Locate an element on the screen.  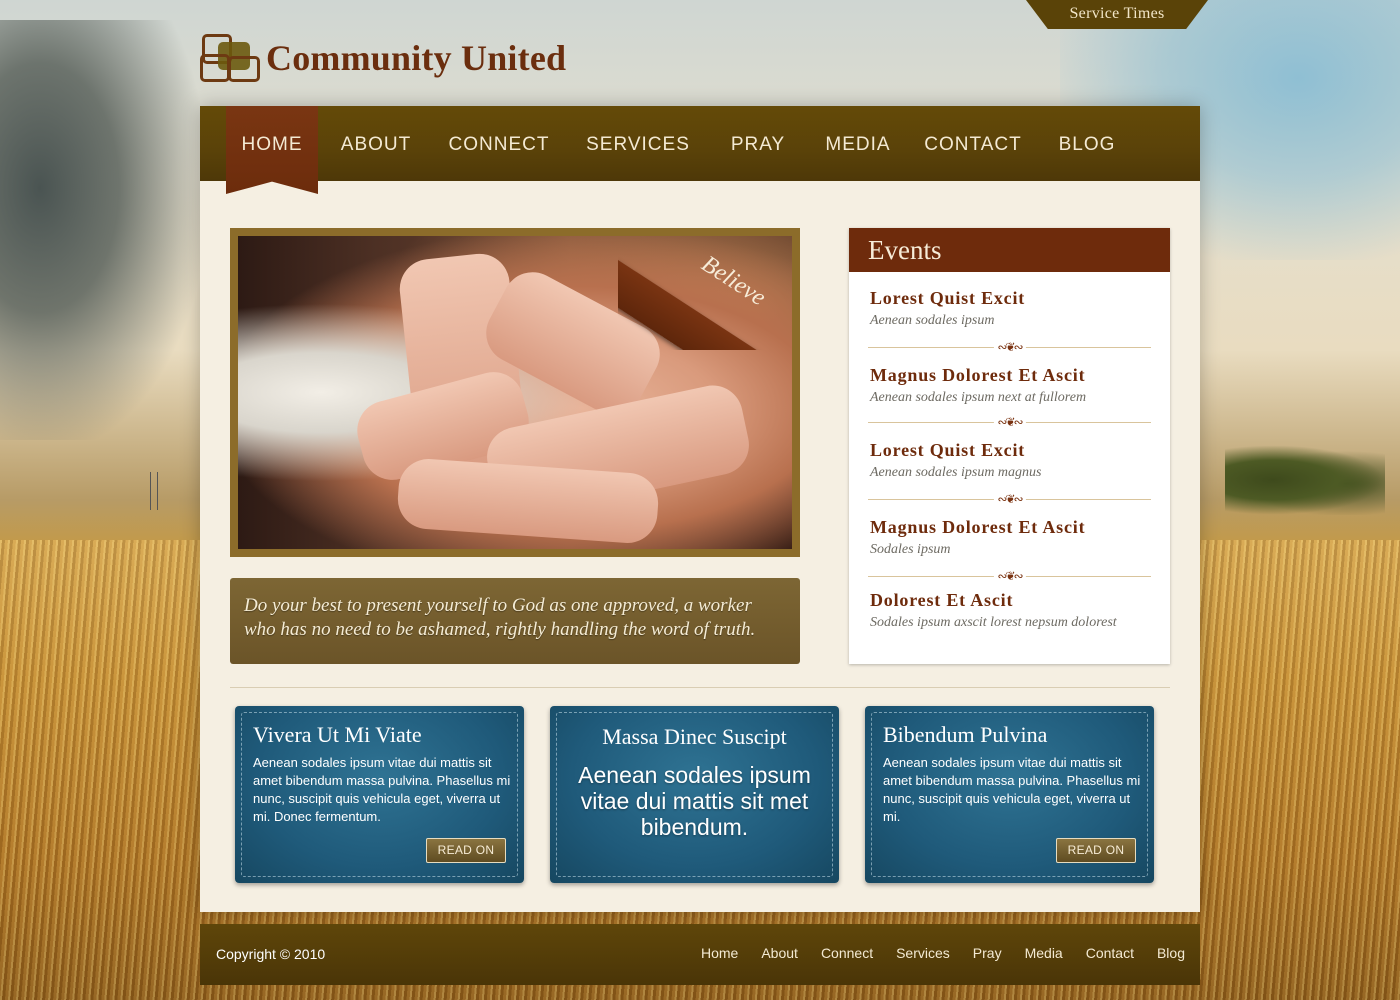
event-subtitle: Aenean sodales ipsum is located at coordinates (932, 320).